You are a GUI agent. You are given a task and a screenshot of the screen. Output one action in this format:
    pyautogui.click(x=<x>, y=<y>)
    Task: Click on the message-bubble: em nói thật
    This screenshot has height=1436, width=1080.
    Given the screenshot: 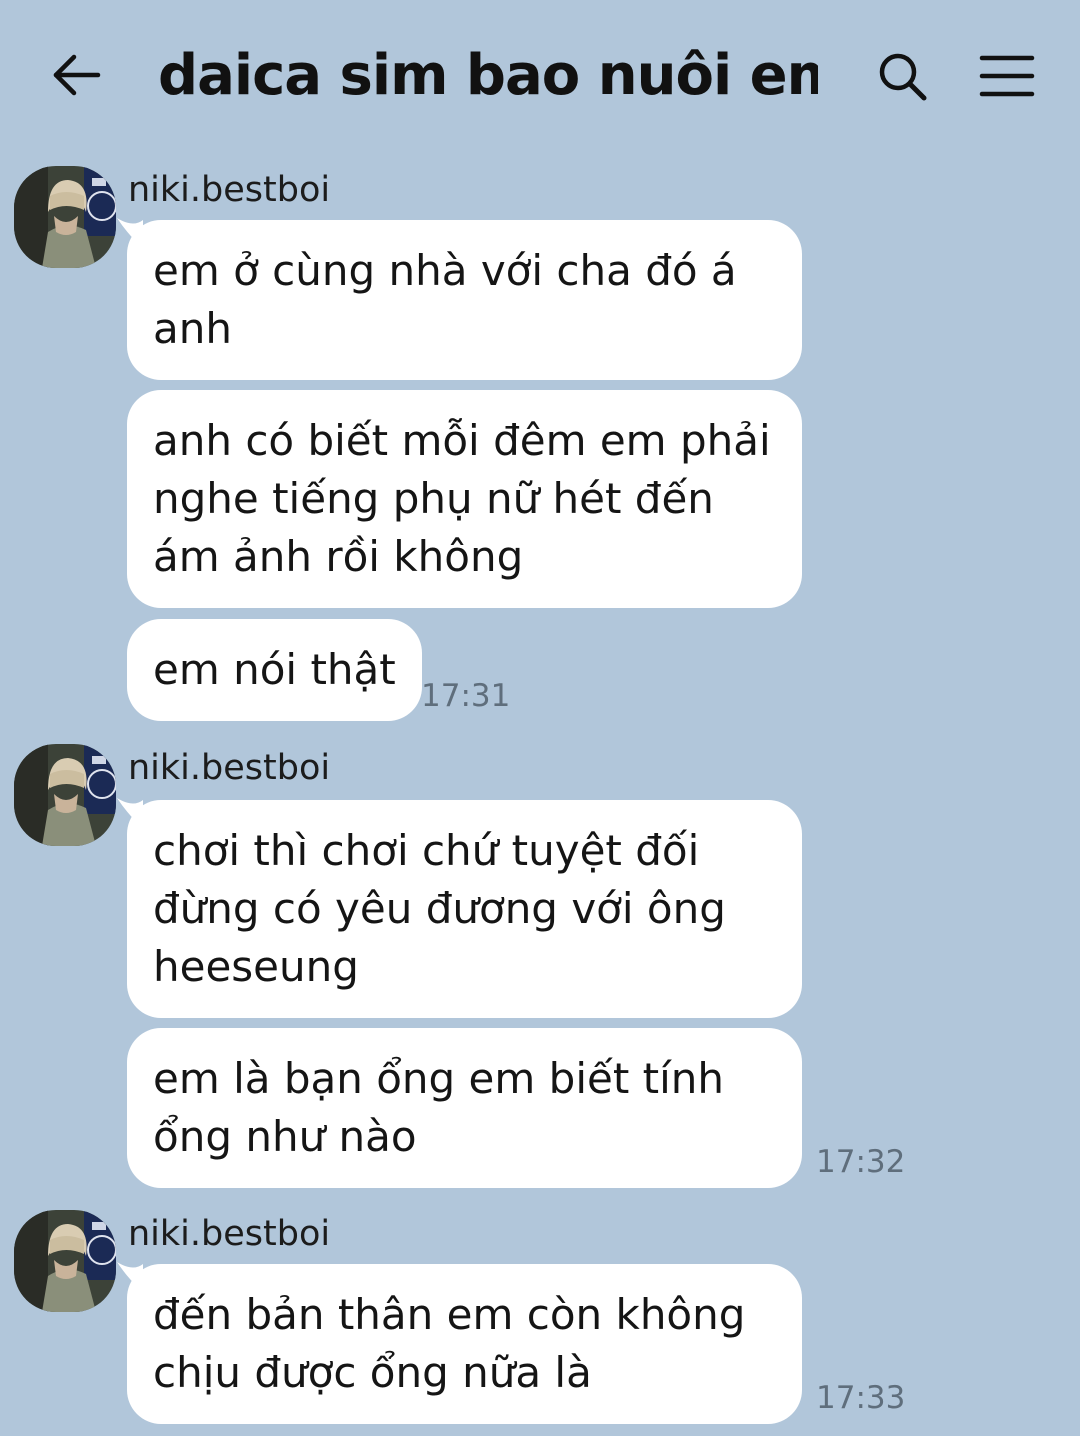 What is the action you would take?
    pyautogui.click(x=274, y=670)
    